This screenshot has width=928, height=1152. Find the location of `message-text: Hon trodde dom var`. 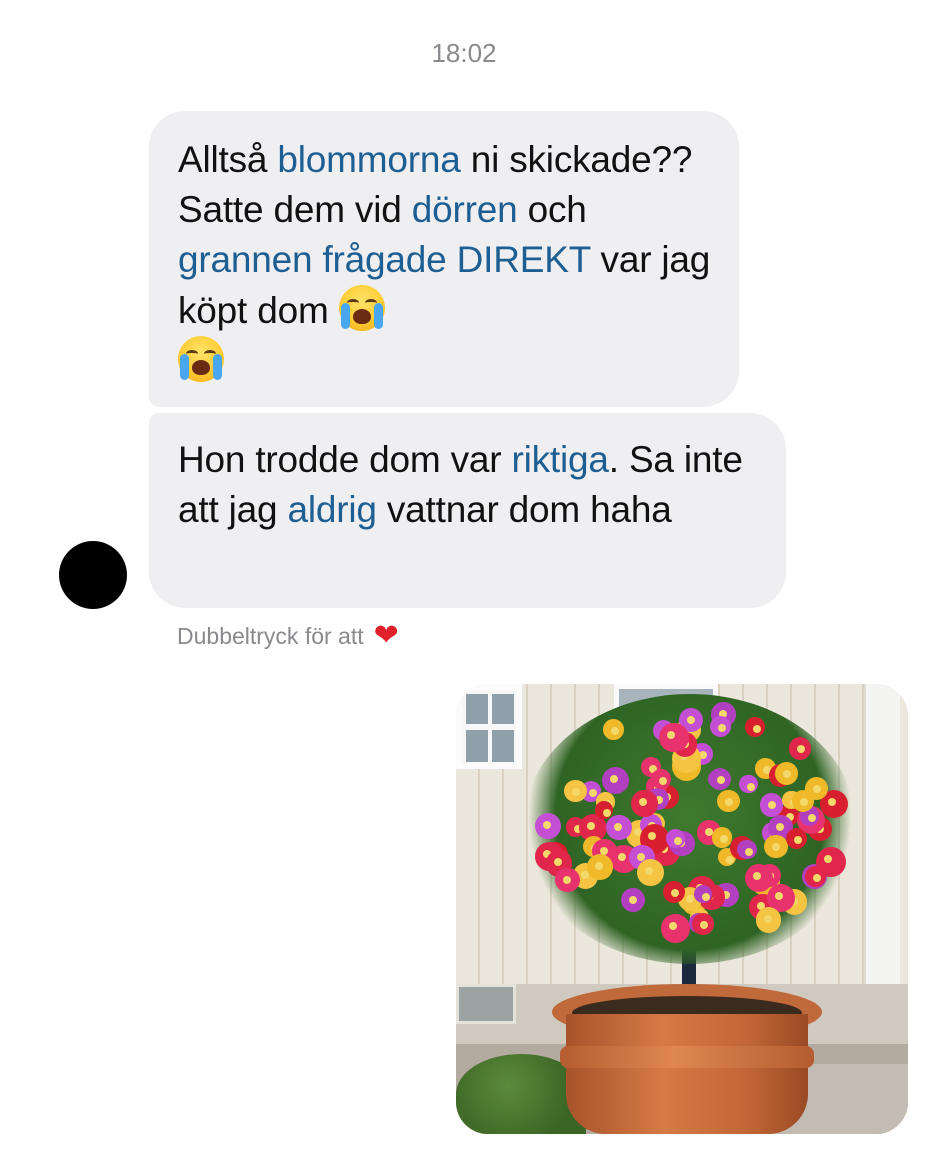

message-text: Hon trodde dom var is located at coordinates (345, 459).